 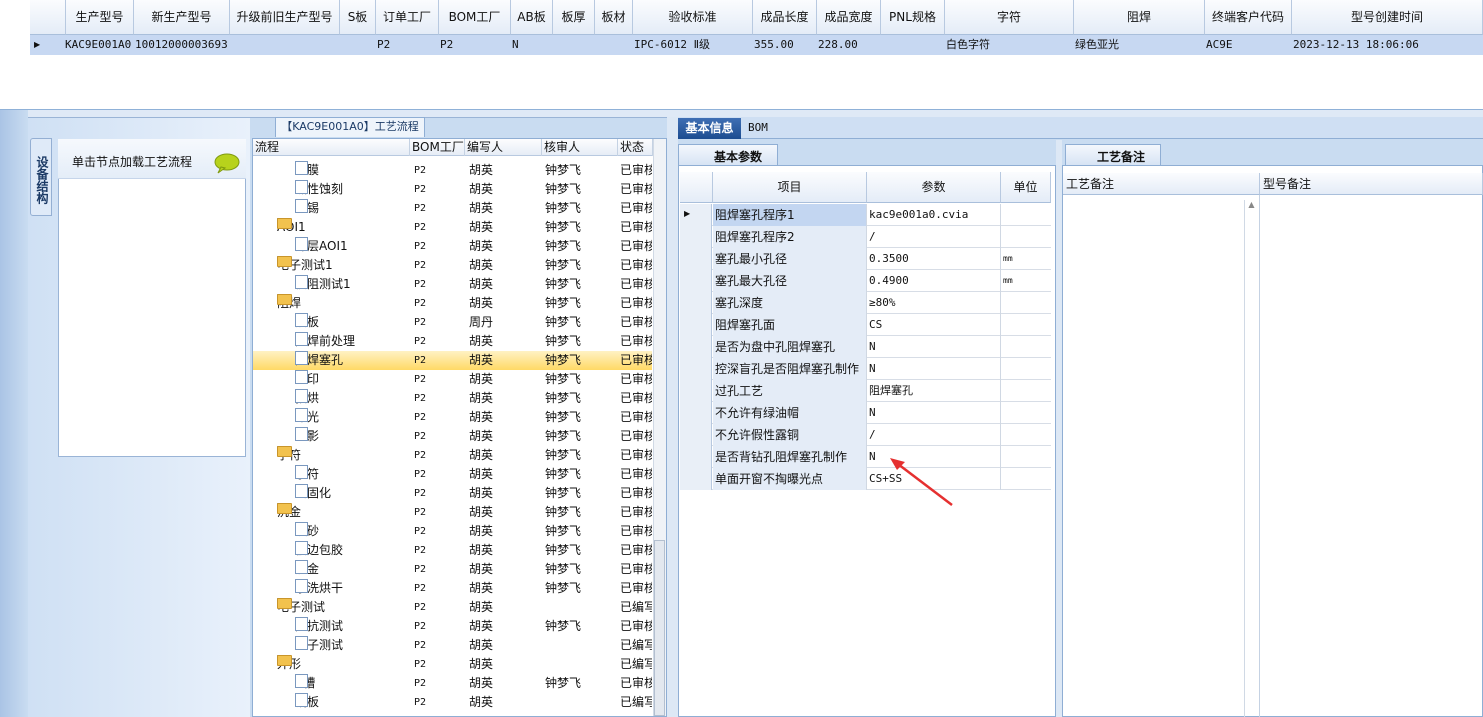 What do you see at coordinates (452, 664) in the screenshot?
I see `tree-node: −外形P2胡英已编写` at bounding box center [452, 664].